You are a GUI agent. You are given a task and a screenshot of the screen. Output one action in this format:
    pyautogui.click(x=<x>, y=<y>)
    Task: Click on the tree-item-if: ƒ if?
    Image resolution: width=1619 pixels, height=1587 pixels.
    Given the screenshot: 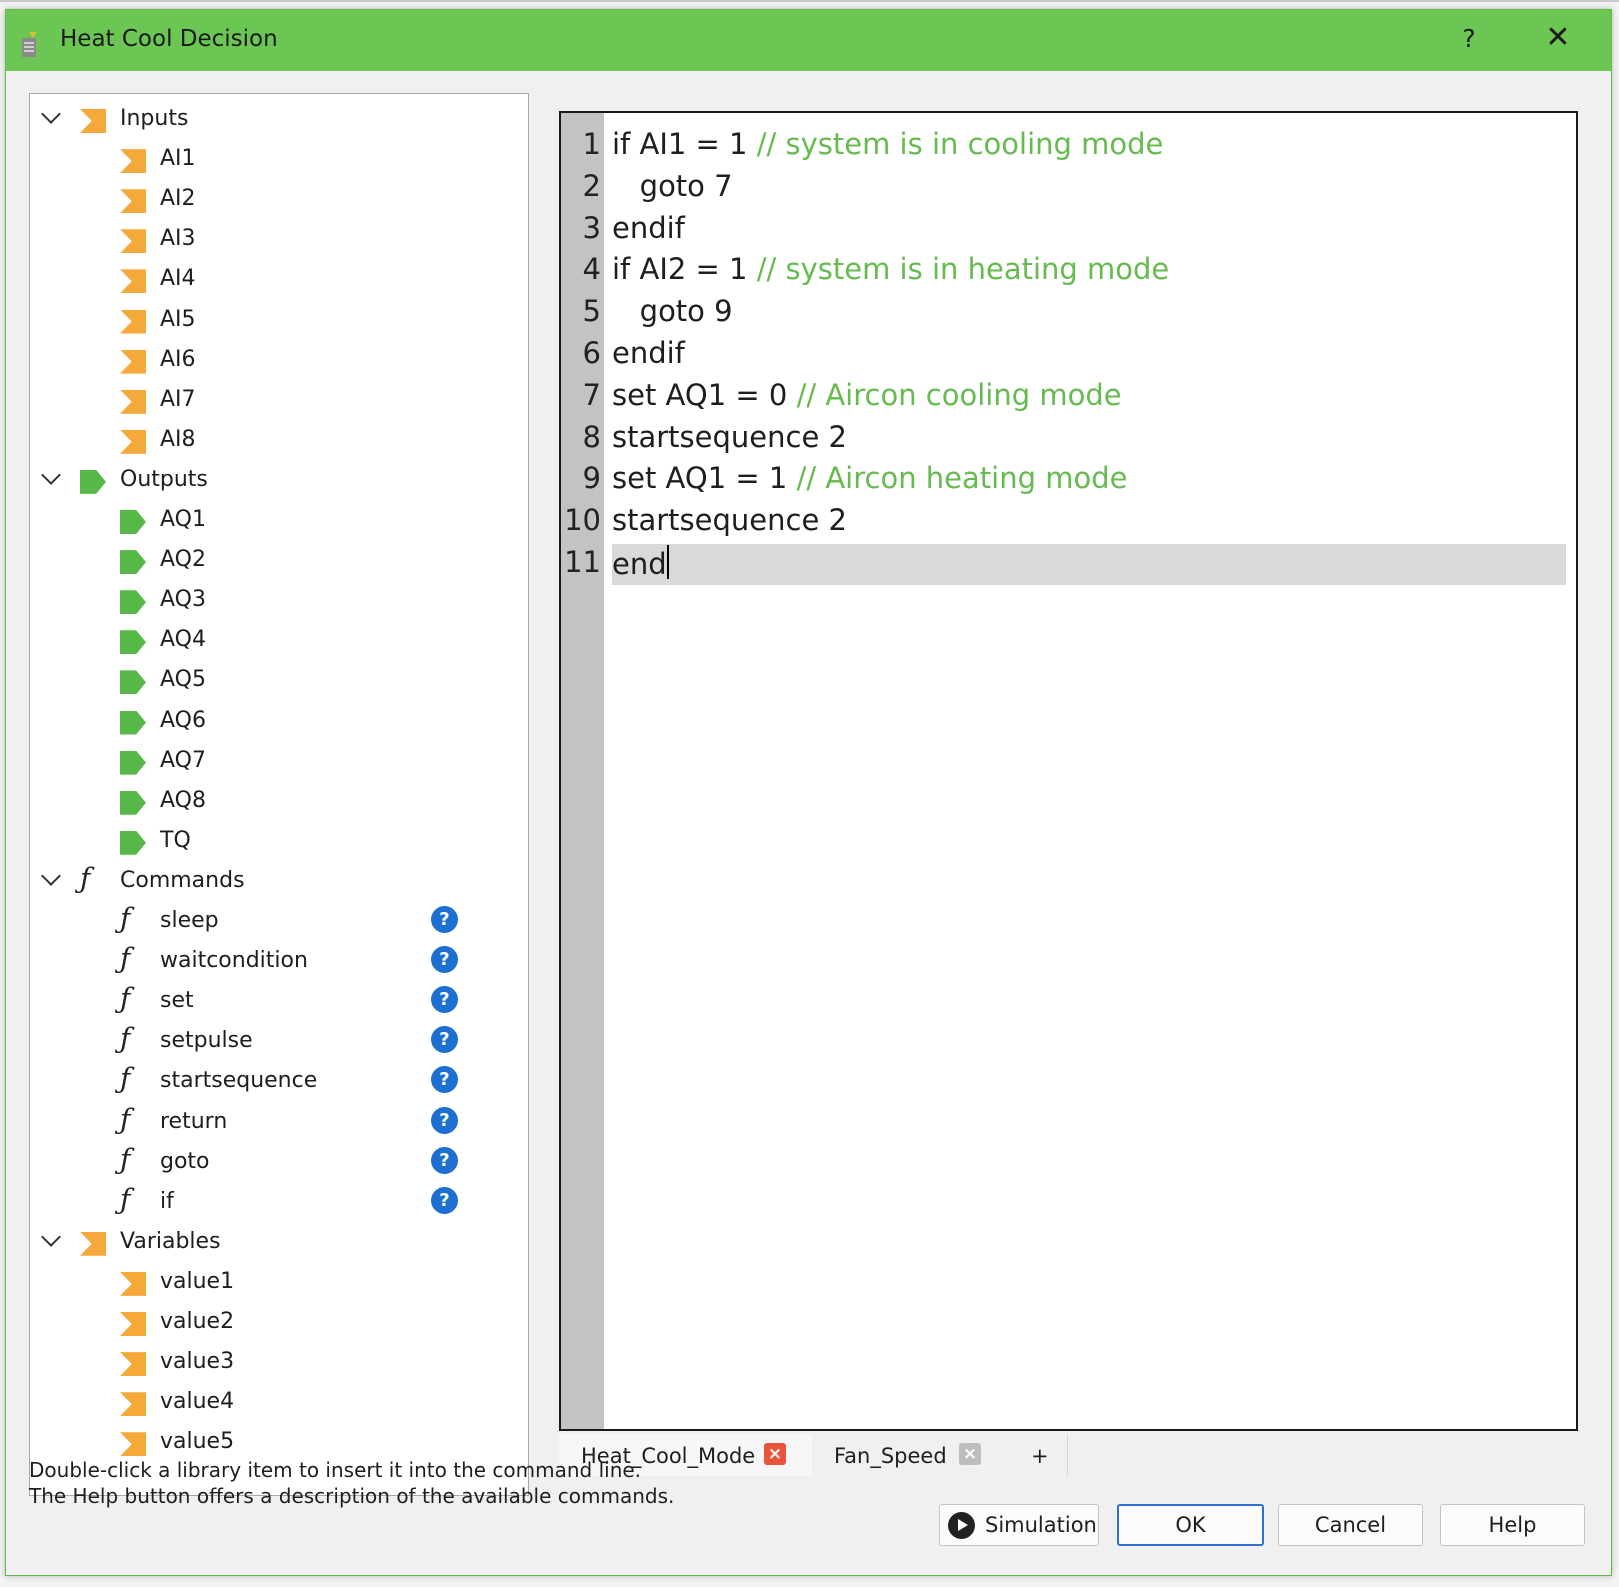 What is the action you would take?
    pyautogui.click(x=270, y=1202)
    